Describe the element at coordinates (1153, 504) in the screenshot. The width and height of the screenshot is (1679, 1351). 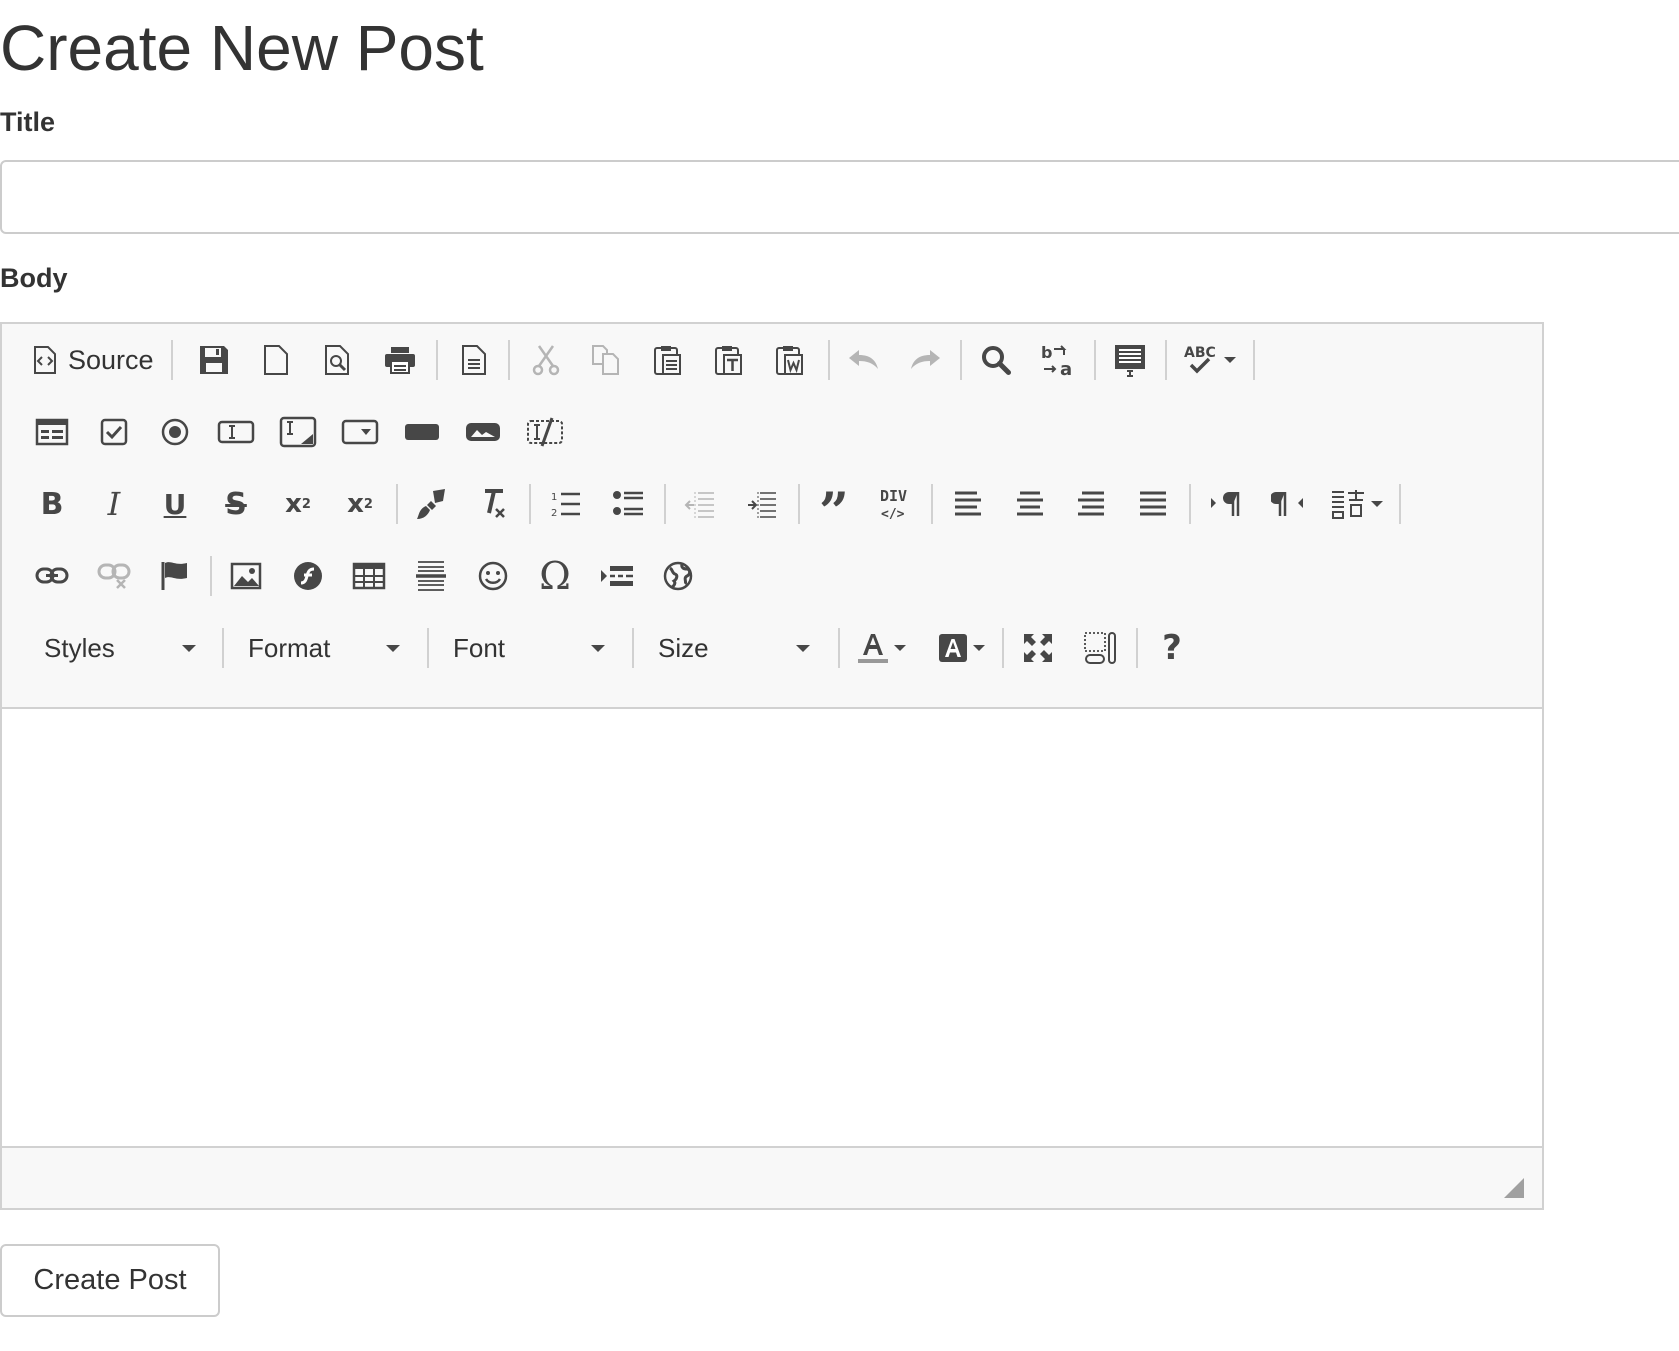
I see `justify-button` at that location.